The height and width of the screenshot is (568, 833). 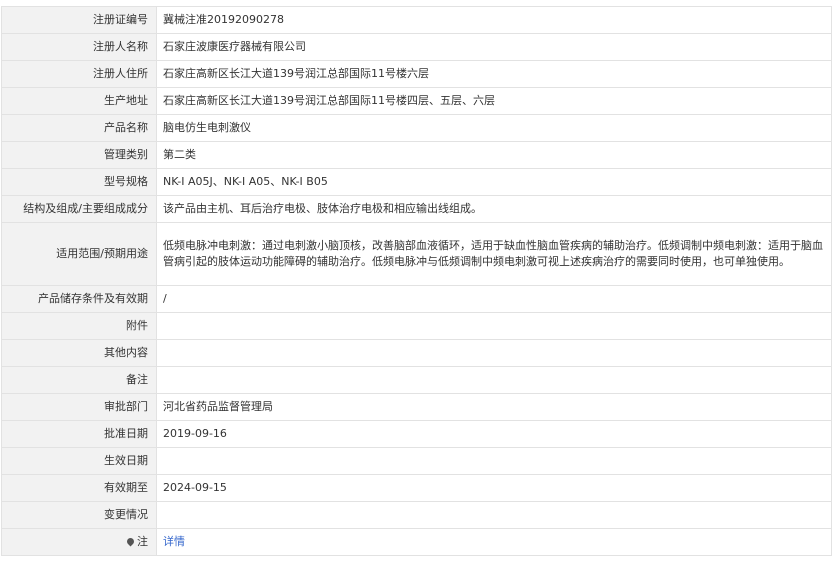 I want to click on row-value: 河北省药品监督管理局, so click(x=494, y=407).